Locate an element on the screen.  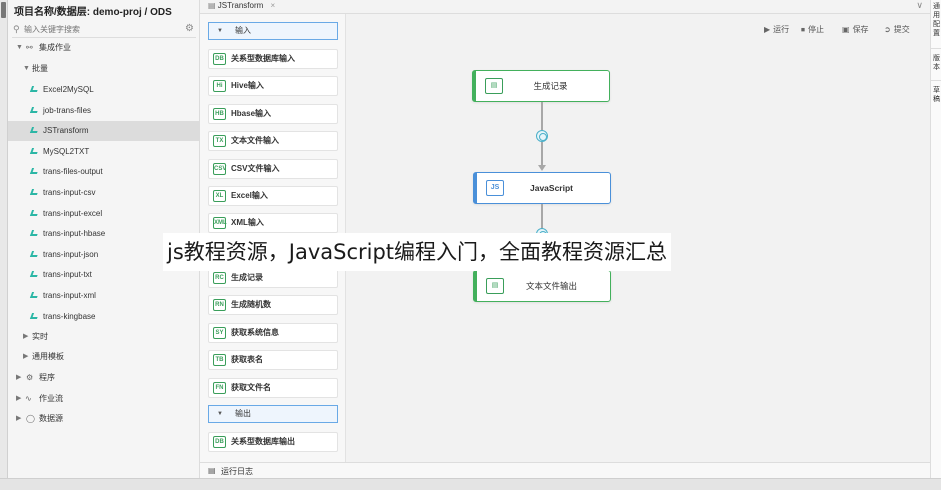
save-button: ▣ 保存 is located at coordinates (855, 29).